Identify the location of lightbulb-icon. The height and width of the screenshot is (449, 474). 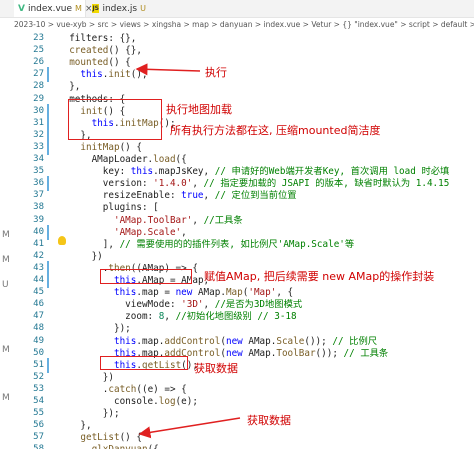
(62, 240).